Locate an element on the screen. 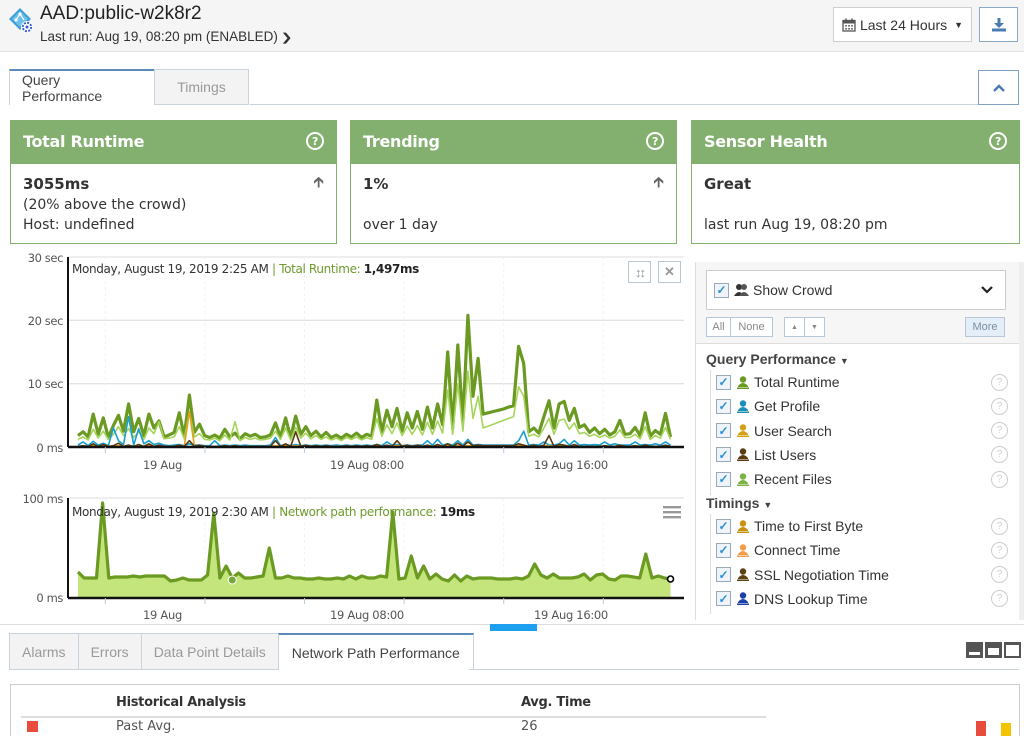  header-divider is located at coordinates (393, 717).